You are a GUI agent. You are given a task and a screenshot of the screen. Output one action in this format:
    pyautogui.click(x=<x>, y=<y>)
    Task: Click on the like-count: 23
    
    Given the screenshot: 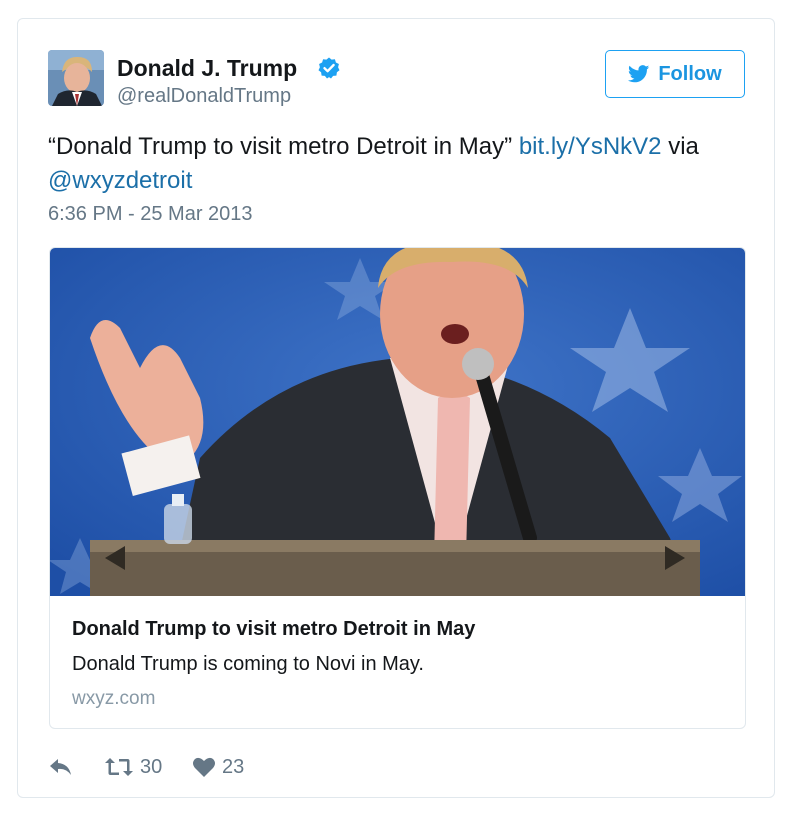 What is the action you would take?
    pyautogui.click(x=233, y=766)
    